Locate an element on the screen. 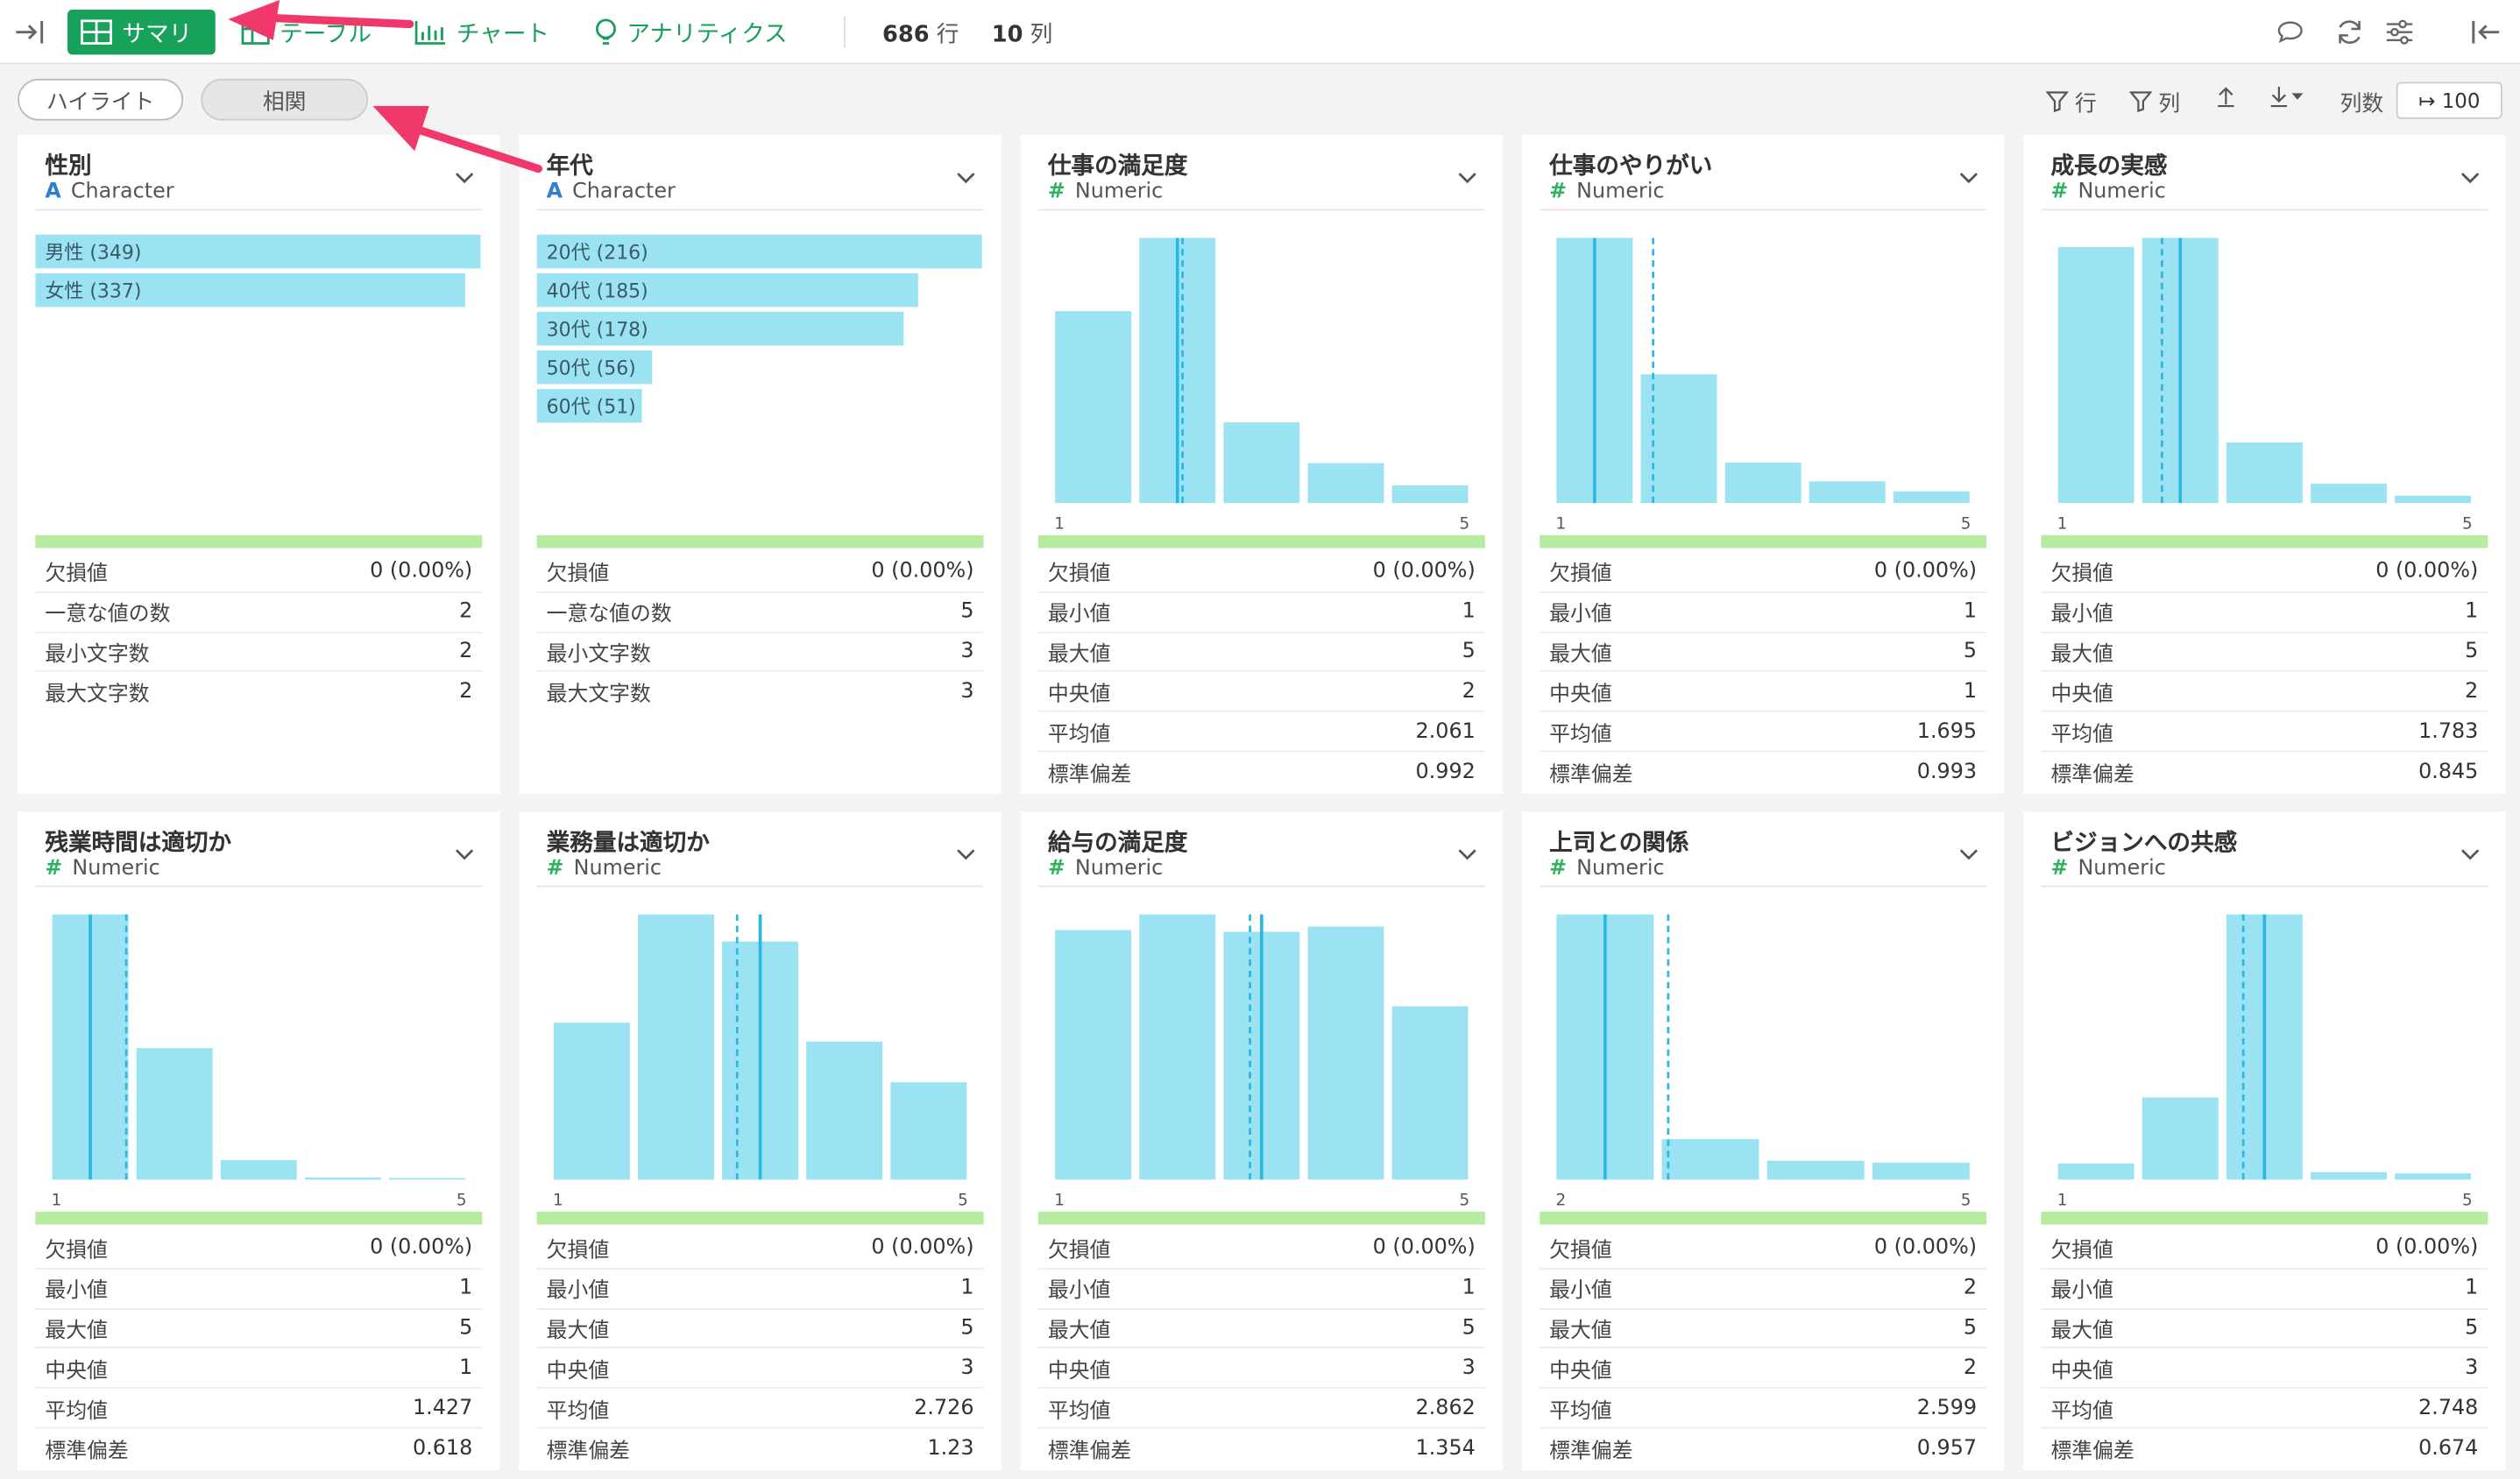  stat-row: 平均値 1.783 is located at coordinates (2264, 733).